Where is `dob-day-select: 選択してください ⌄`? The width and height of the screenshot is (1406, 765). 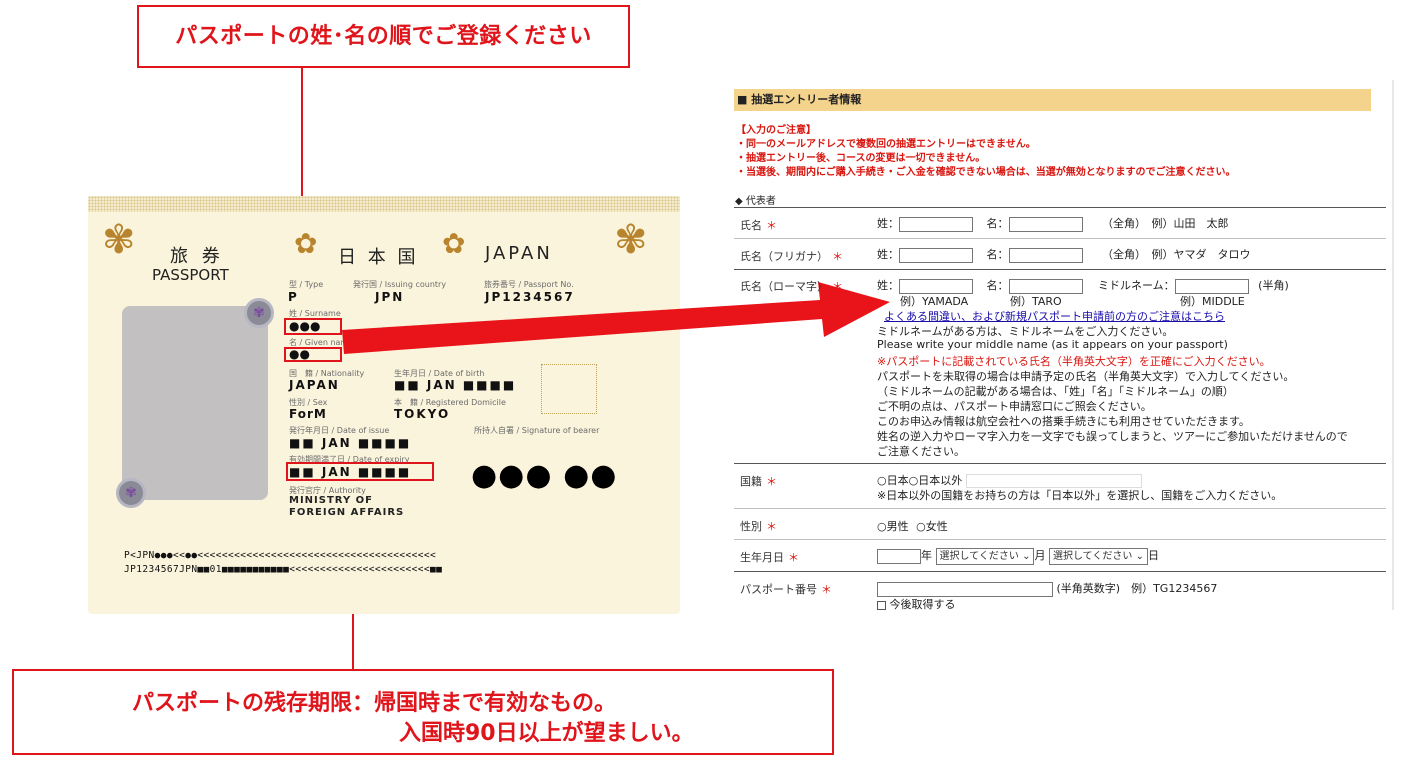
dob-day-select: 選択してください ⌄ is located at coordinates (1098, 556).